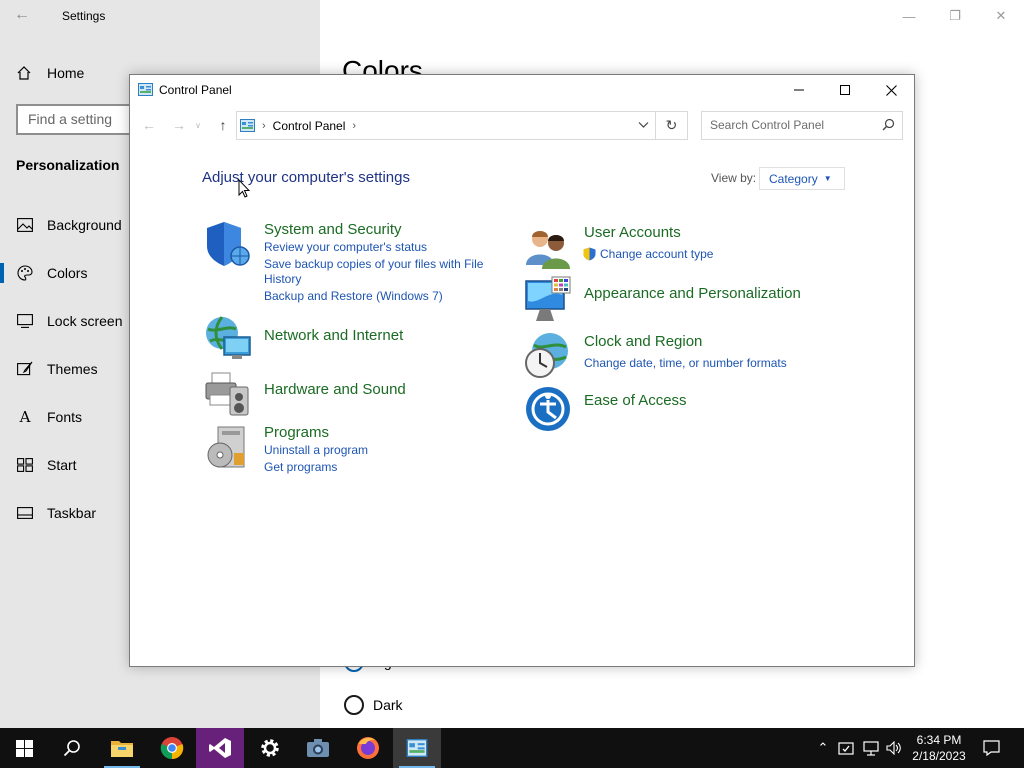 This screenshot has width=1024, height=768. I want to click on window-controls, so click(845, 90).